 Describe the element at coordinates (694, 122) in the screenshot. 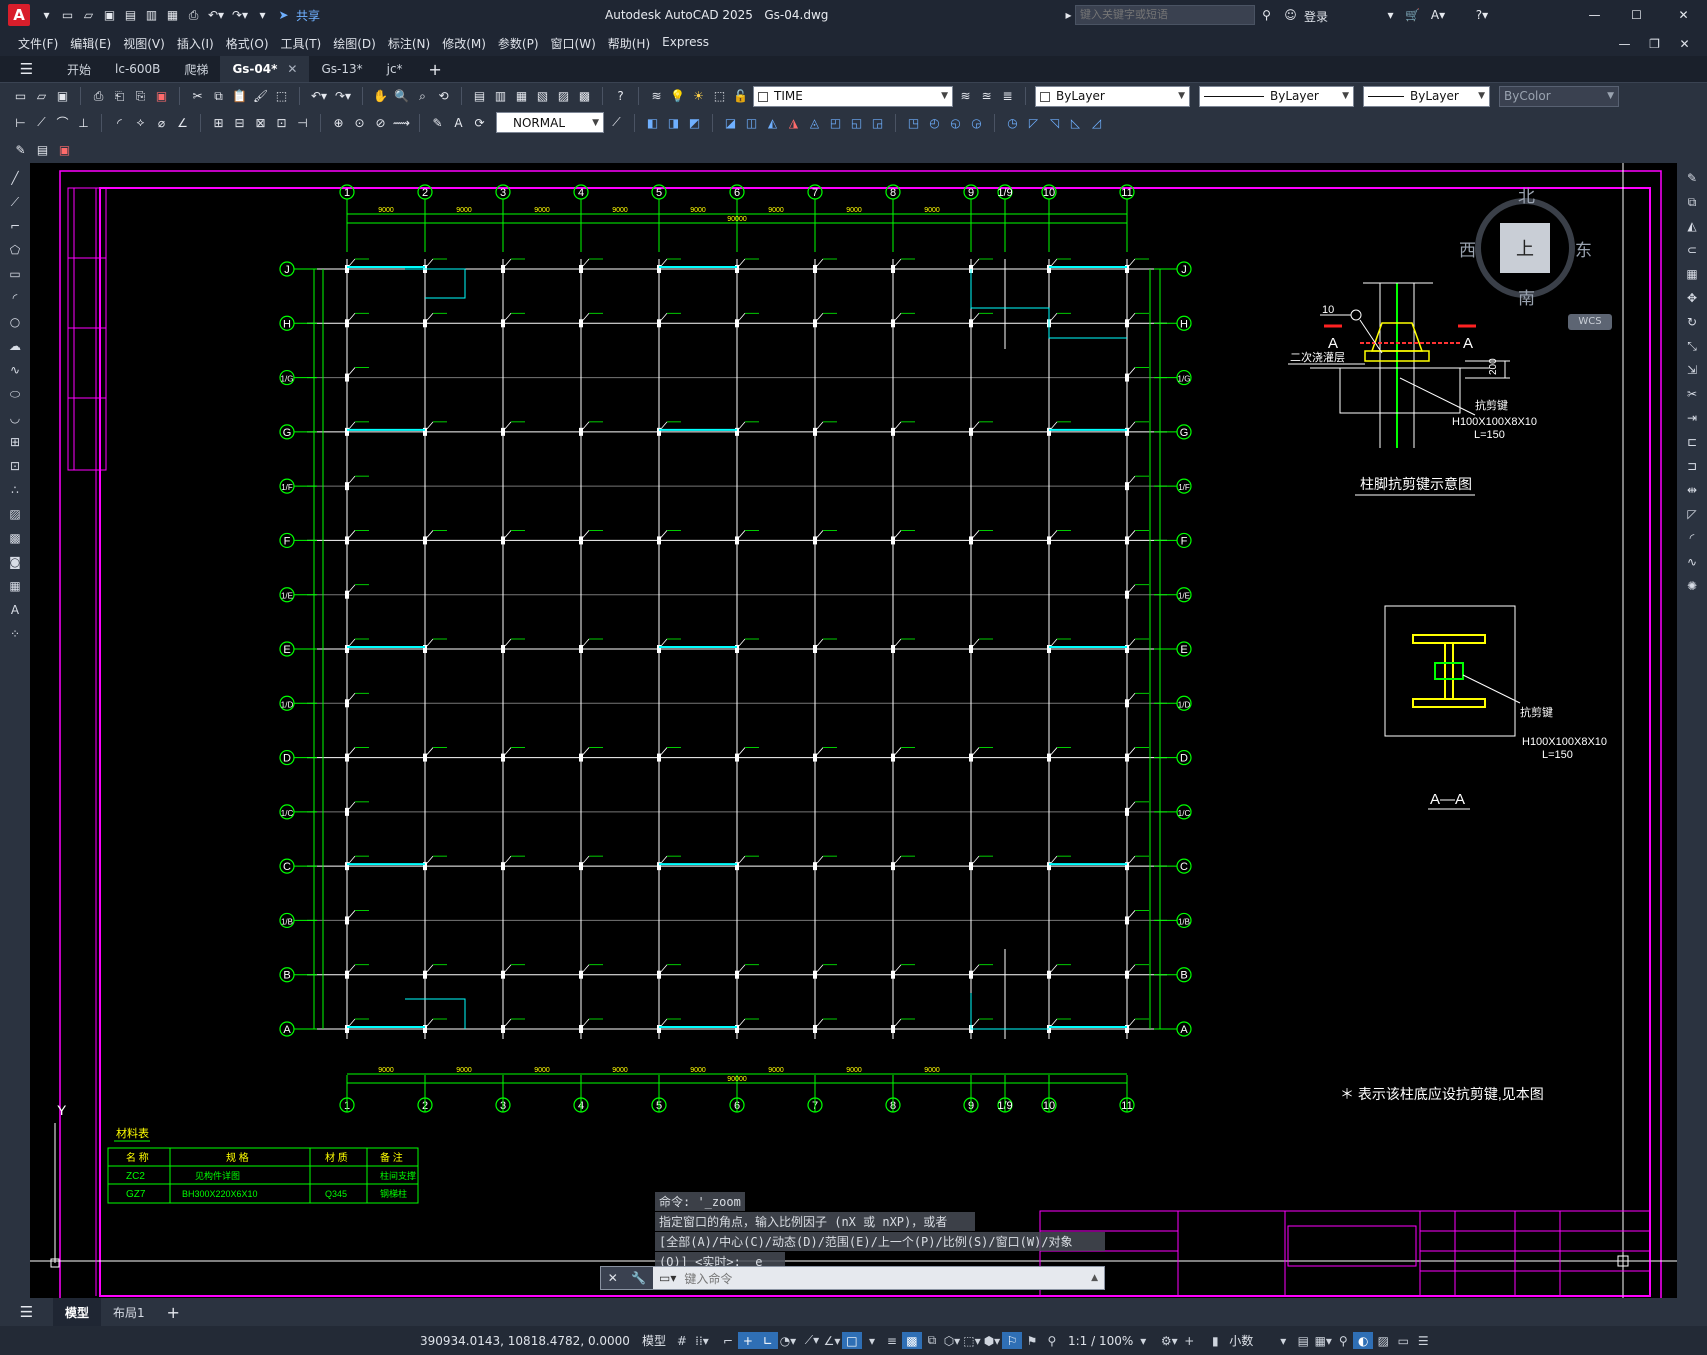

I see `cone-icon: ◩` at that location.